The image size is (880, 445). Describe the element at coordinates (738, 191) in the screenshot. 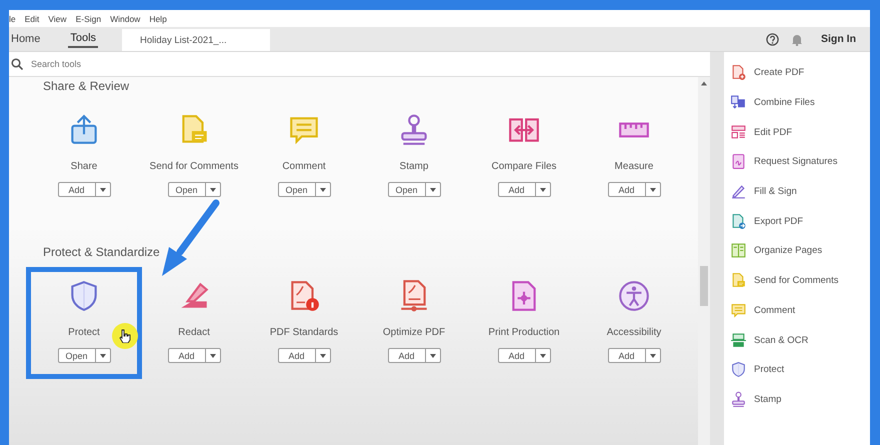

I see `pen-icon` at that location.